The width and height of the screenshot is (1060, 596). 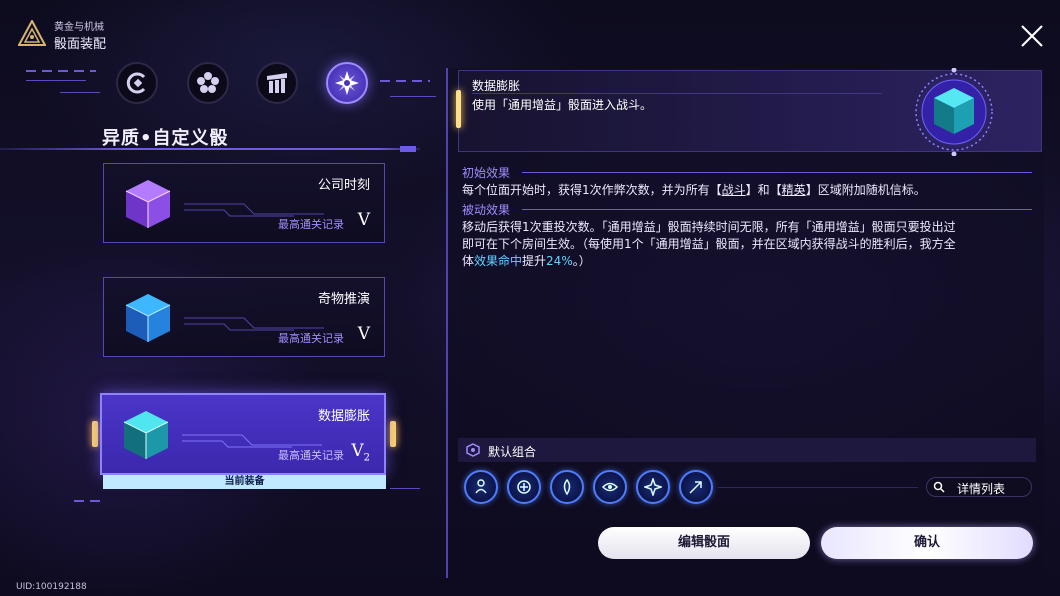 What do you see at coordinates (51, 587) in the screenshot?
I see `uid-label: UID:100192188` at bounding box center [51, 587].